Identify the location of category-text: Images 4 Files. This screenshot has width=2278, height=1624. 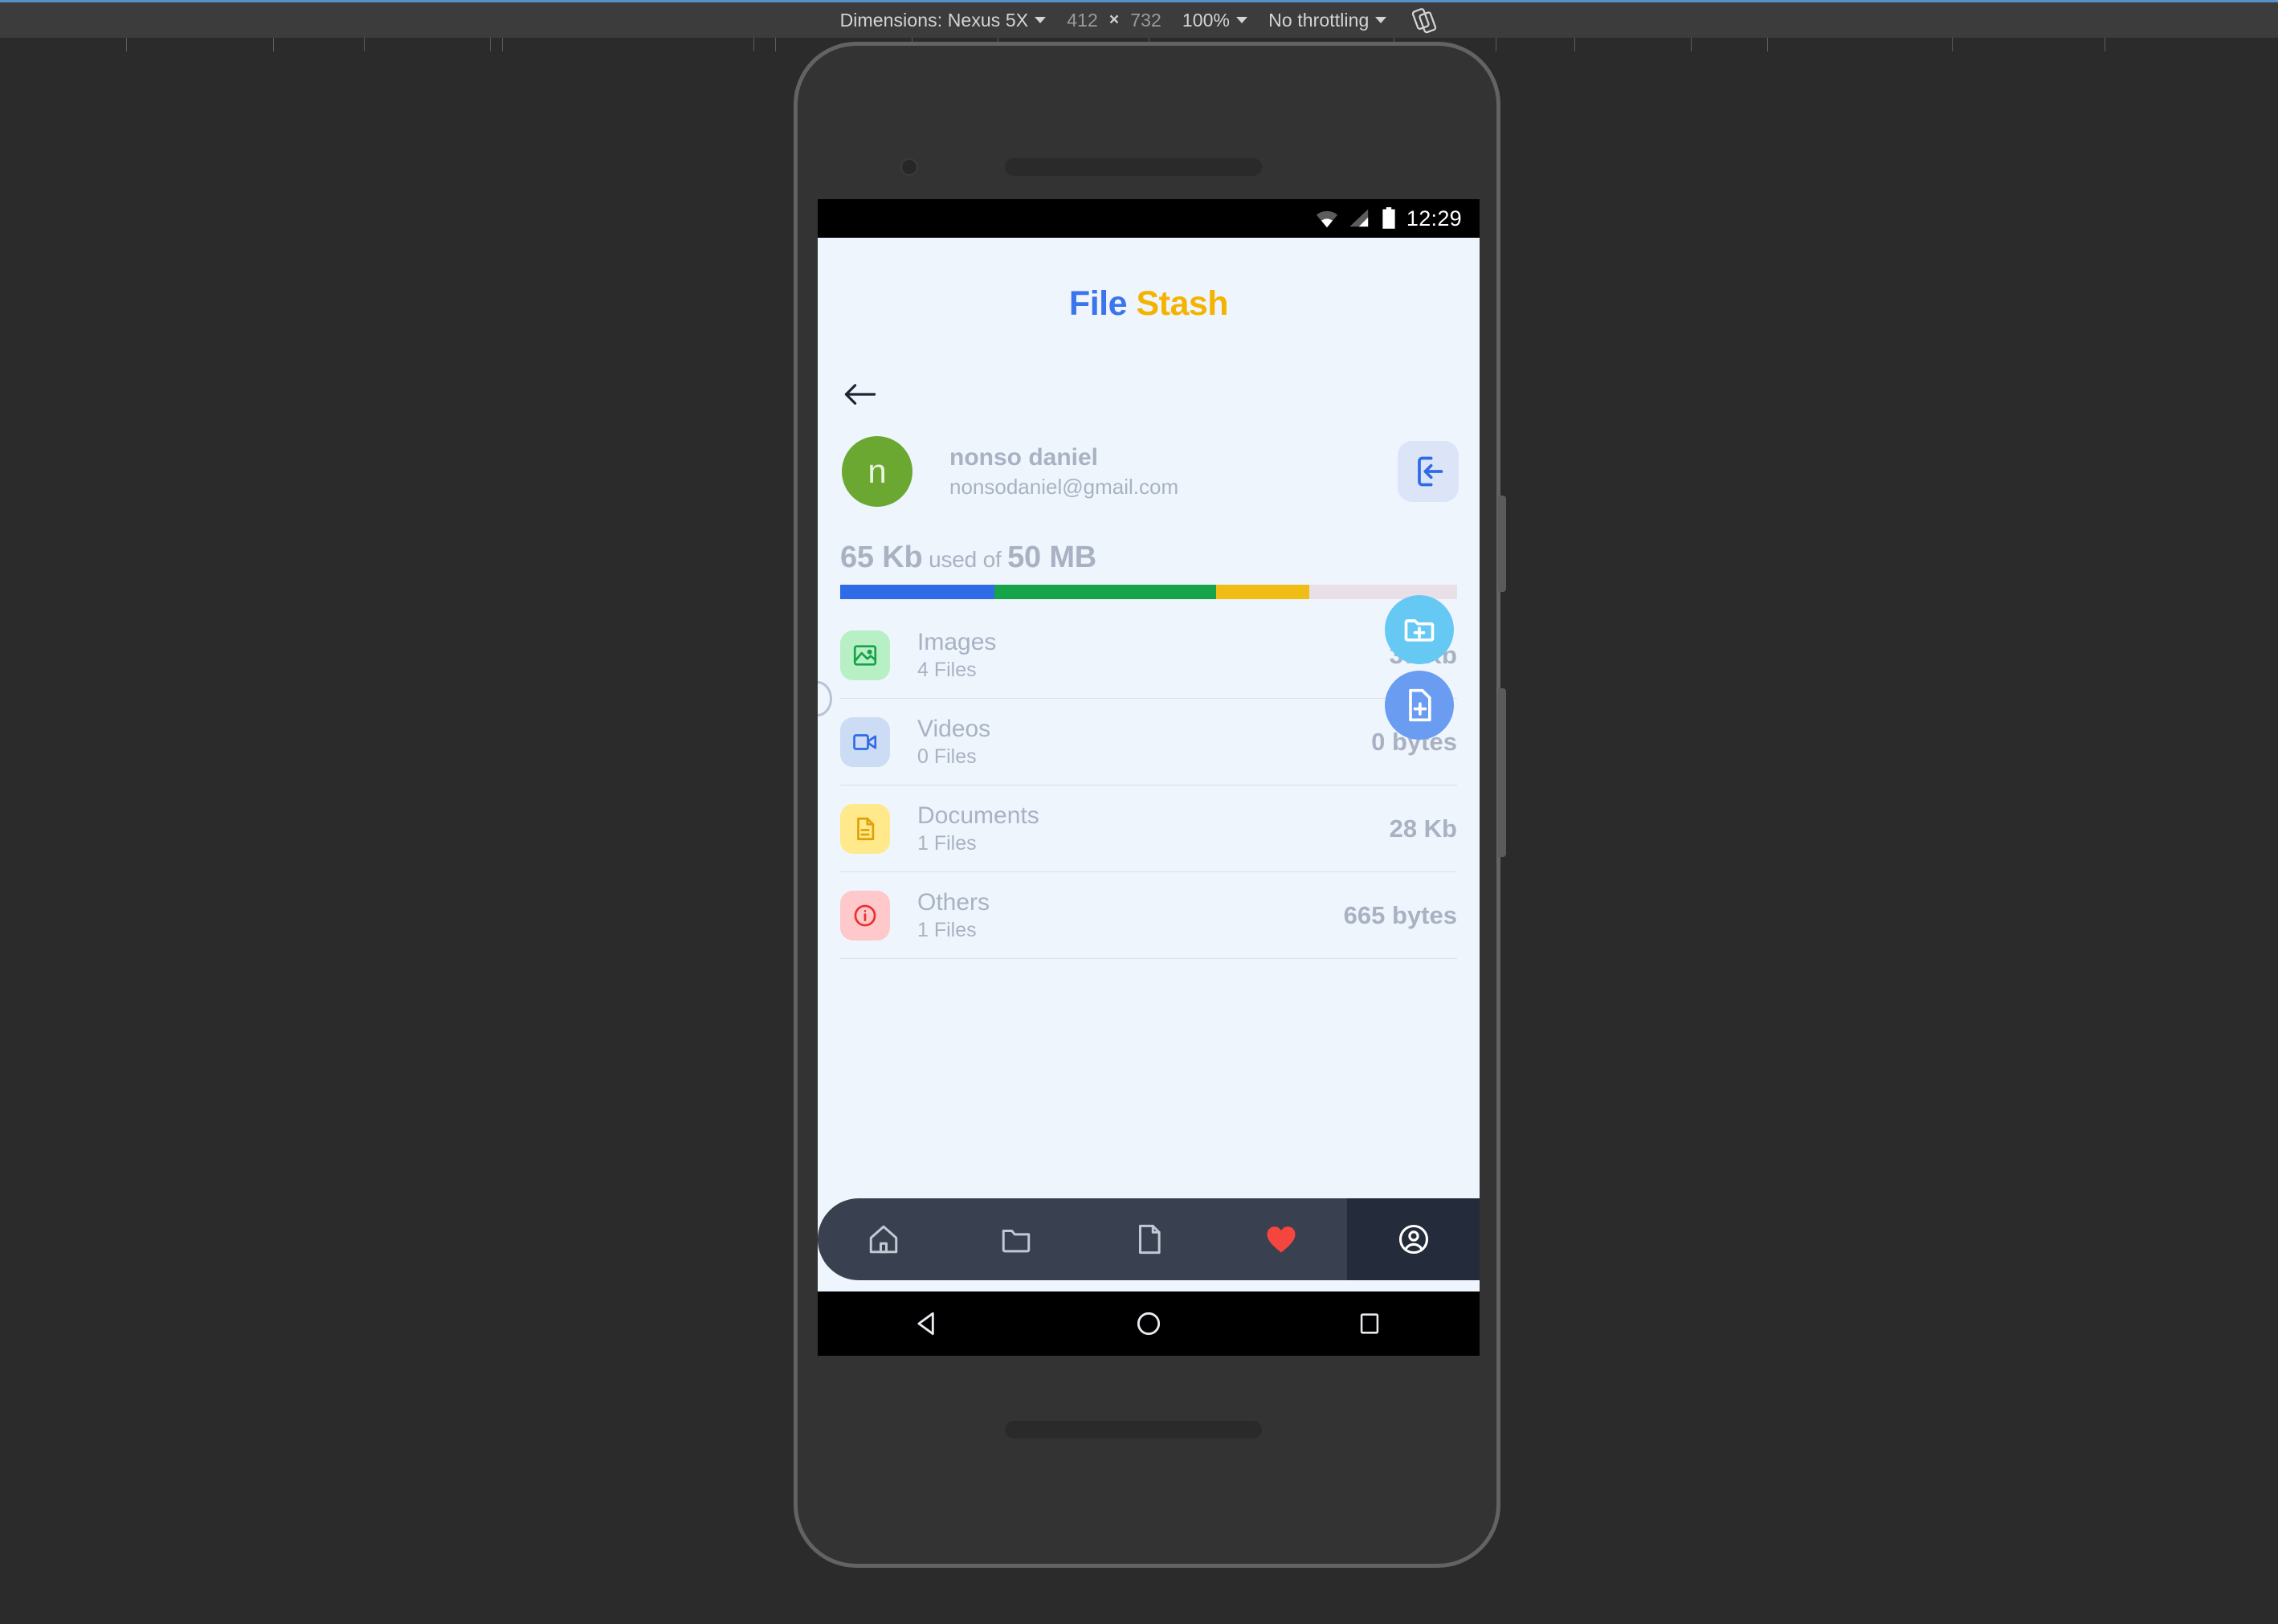
(1140, 655).